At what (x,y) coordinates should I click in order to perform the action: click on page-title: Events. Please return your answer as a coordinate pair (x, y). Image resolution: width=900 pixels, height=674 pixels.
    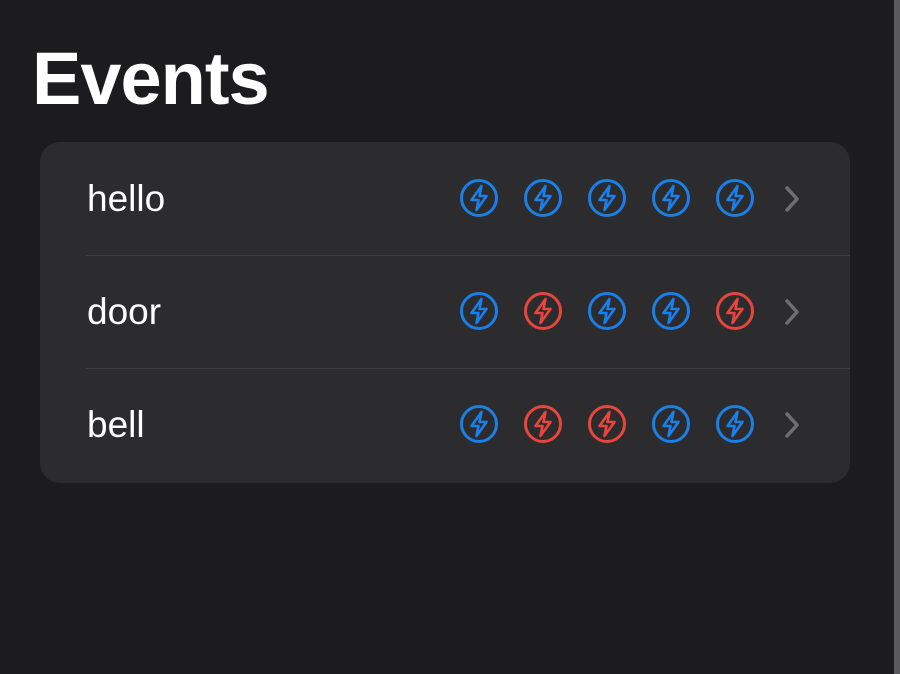
    Looking at the image, I should click on (151, 78).